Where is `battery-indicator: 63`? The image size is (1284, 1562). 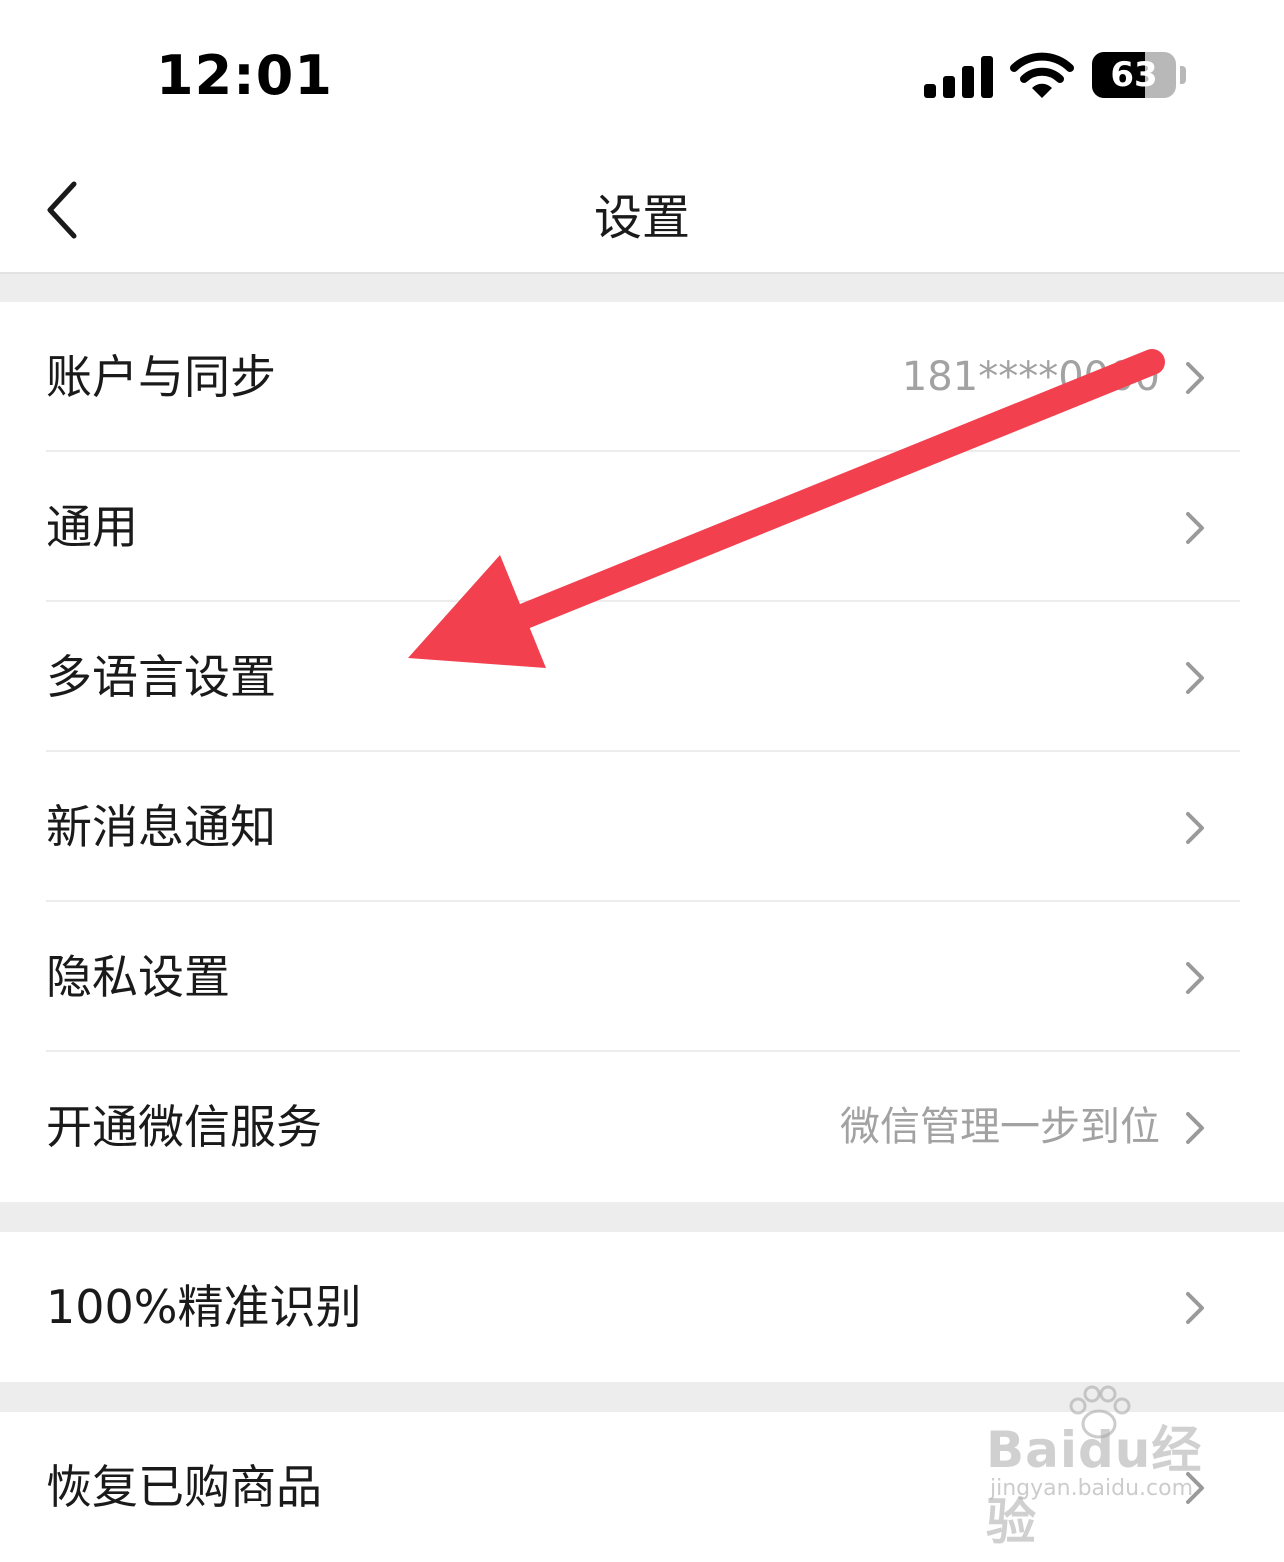 battery-indicator: 63 is located at coordinates (1141, 76).